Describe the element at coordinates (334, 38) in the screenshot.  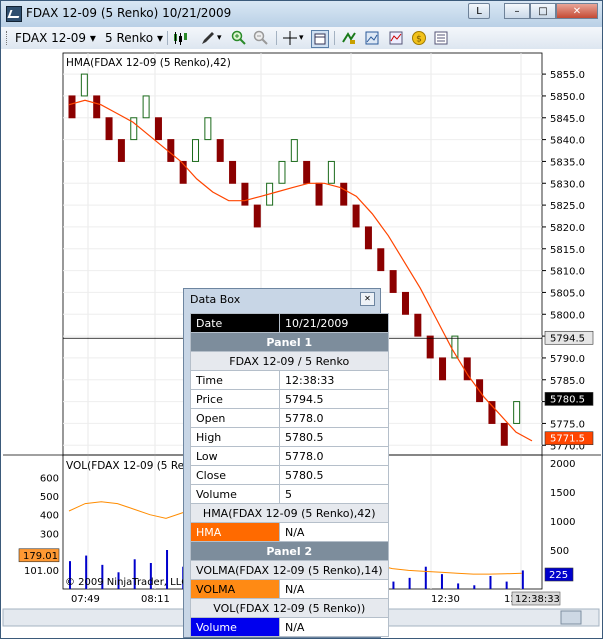
I see `toolbar-separator` at that location.